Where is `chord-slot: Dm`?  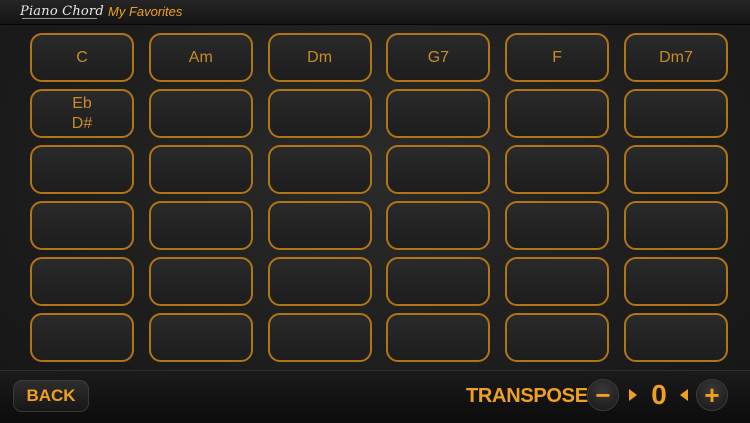 chord-slot: Dm is located at coordinates (319, 57).